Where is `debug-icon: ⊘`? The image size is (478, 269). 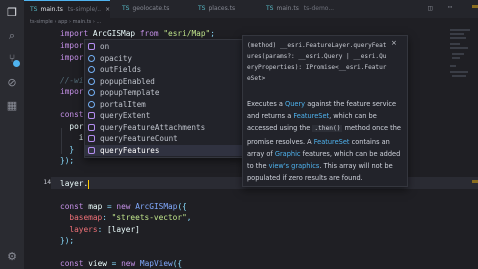 debug-icon: ⊘ is located at coordinates (12, 83).